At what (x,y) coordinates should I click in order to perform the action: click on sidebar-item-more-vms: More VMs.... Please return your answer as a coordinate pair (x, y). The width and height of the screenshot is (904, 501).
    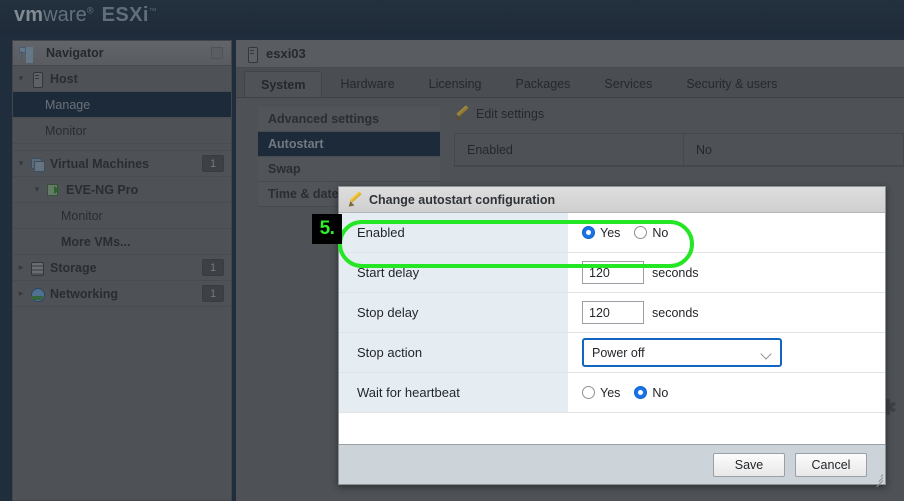
    Looking at the image, I should click on (122, 242).